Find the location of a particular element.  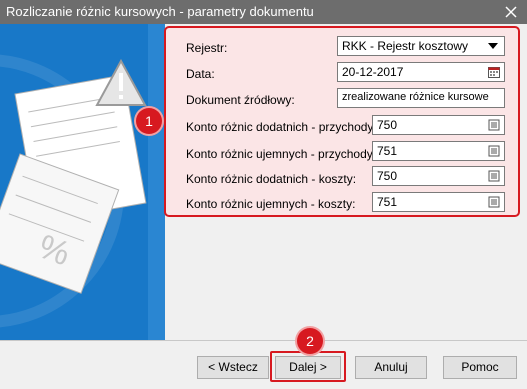

step-badge-1: 1 is located at coordinates (149, 121).